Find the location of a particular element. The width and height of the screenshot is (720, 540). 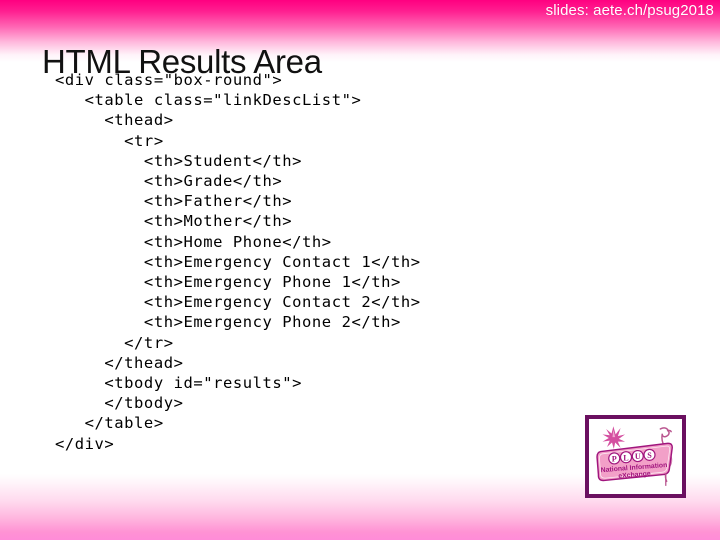

svg-text: S is located at coordinates (649, 455).